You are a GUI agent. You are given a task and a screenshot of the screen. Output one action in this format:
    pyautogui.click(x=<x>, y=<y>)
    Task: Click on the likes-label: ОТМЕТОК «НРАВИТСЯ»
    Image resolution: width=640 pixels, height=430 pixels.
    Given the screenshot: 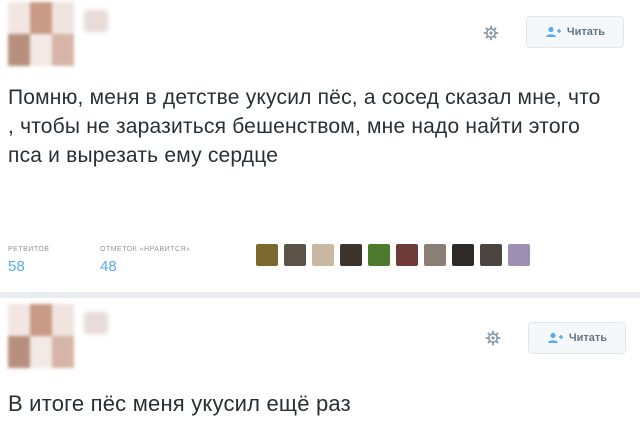 What is the action you would take?
    pyautogui.click(x=145, y=249)
    